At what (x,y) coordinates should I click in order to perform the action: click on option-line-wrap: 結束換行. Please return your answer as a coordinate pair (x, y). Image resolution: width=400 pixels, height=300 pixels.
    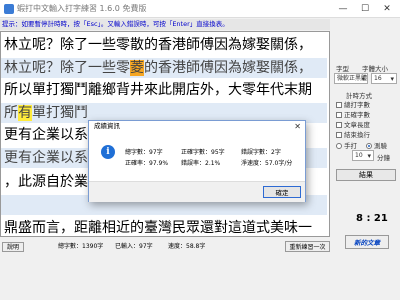
    Looking at the image, I should click on (353, 134).